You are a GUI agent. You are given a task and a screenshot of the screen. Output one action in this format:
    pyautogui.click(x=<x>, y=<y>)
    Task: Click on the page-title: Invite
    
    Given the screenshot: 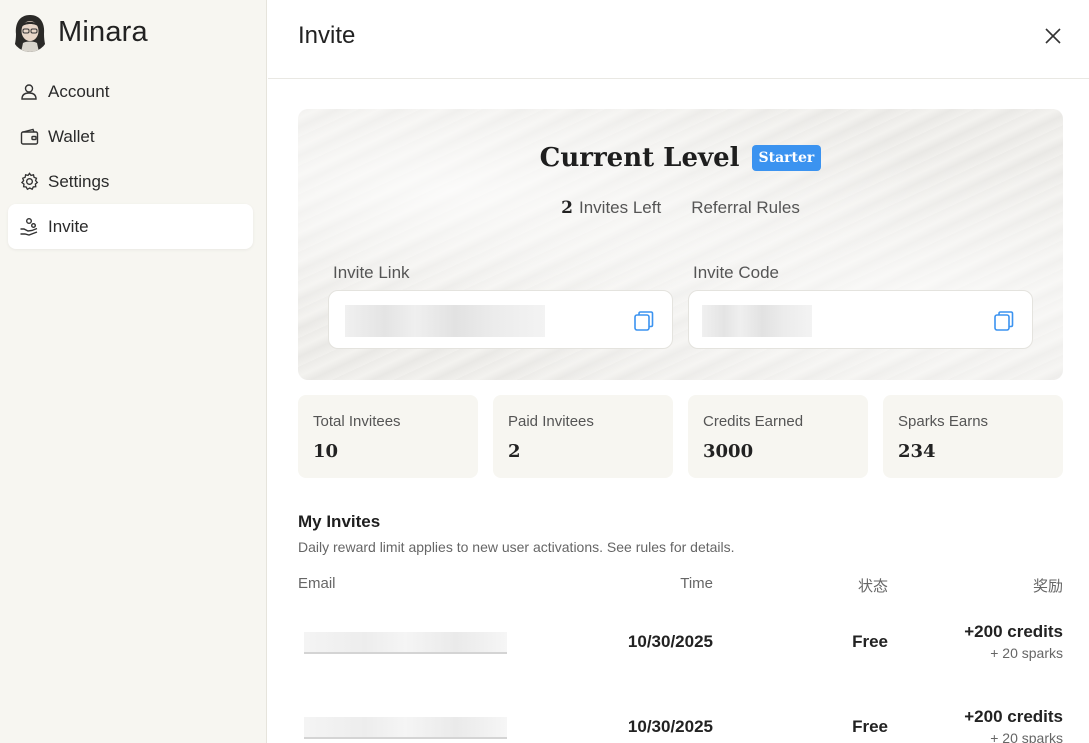 What is the action you would take?
    pyautogui.click(x=327, y=35)
    